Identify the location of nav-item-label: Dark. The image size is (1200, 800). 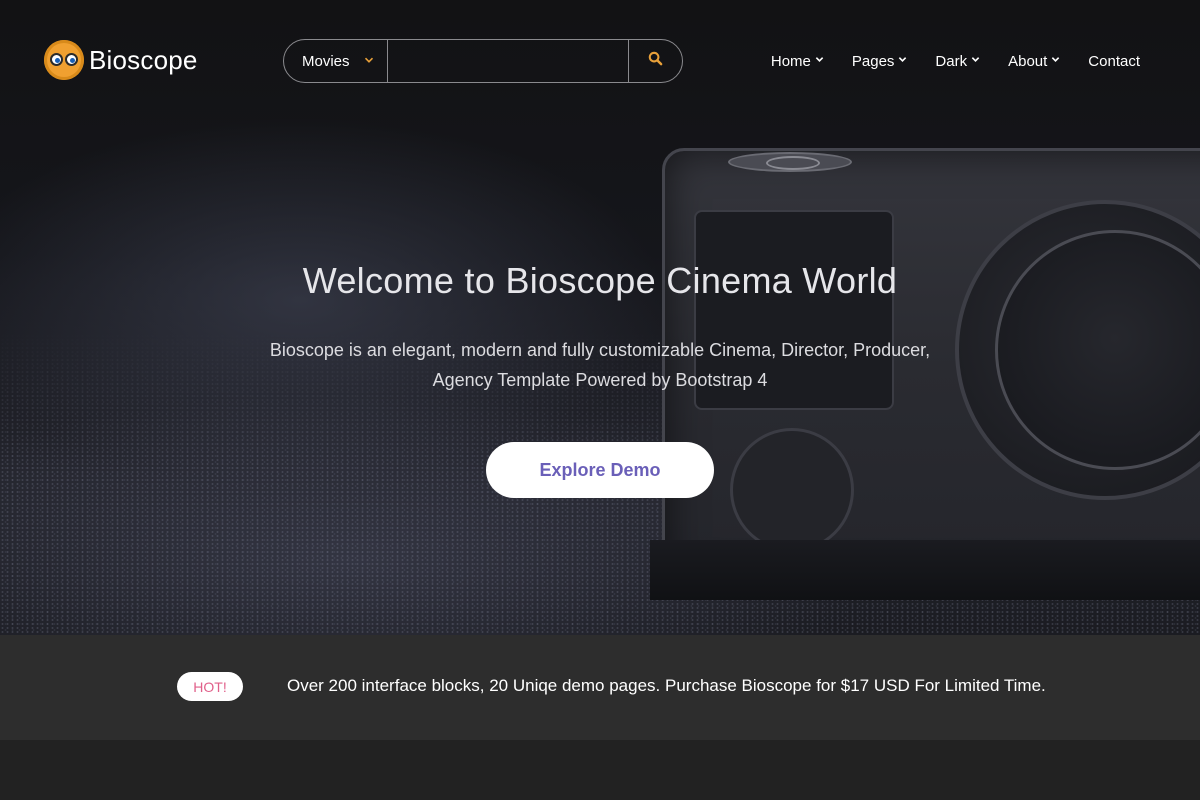
(951, 61).